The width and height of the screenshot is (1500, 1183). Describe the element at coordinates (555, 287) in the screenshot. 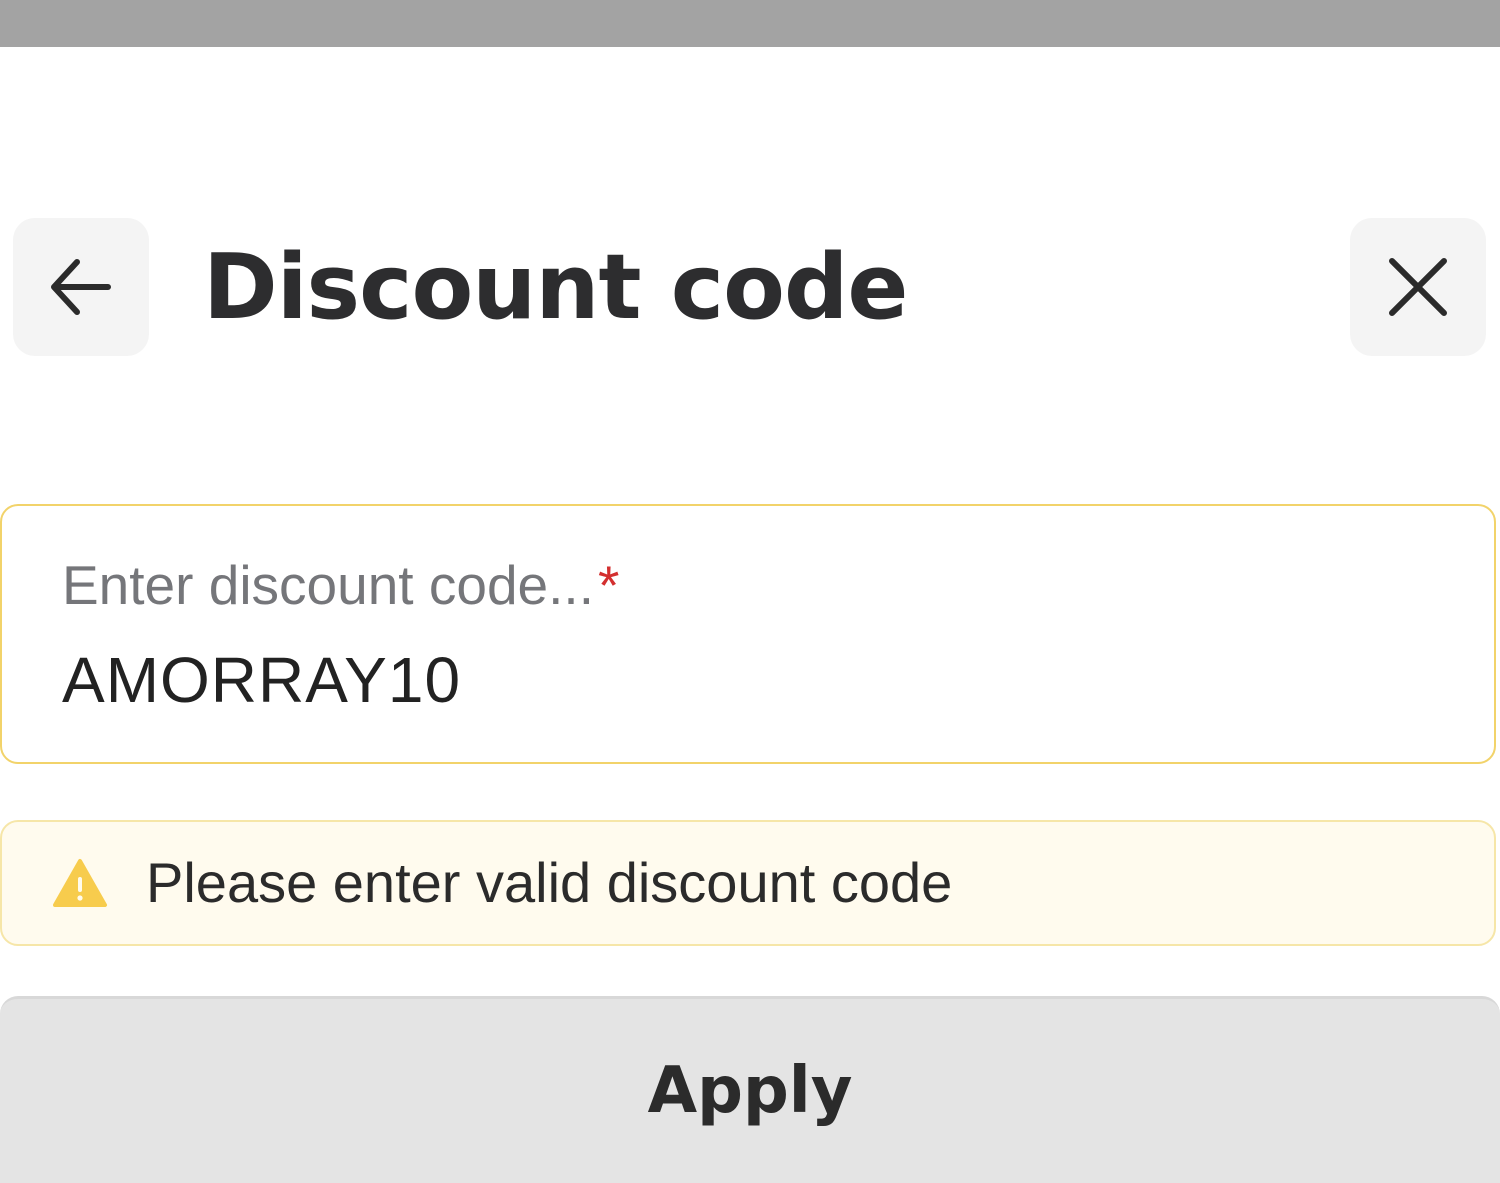

I see `page-title: Discount code` at that location.